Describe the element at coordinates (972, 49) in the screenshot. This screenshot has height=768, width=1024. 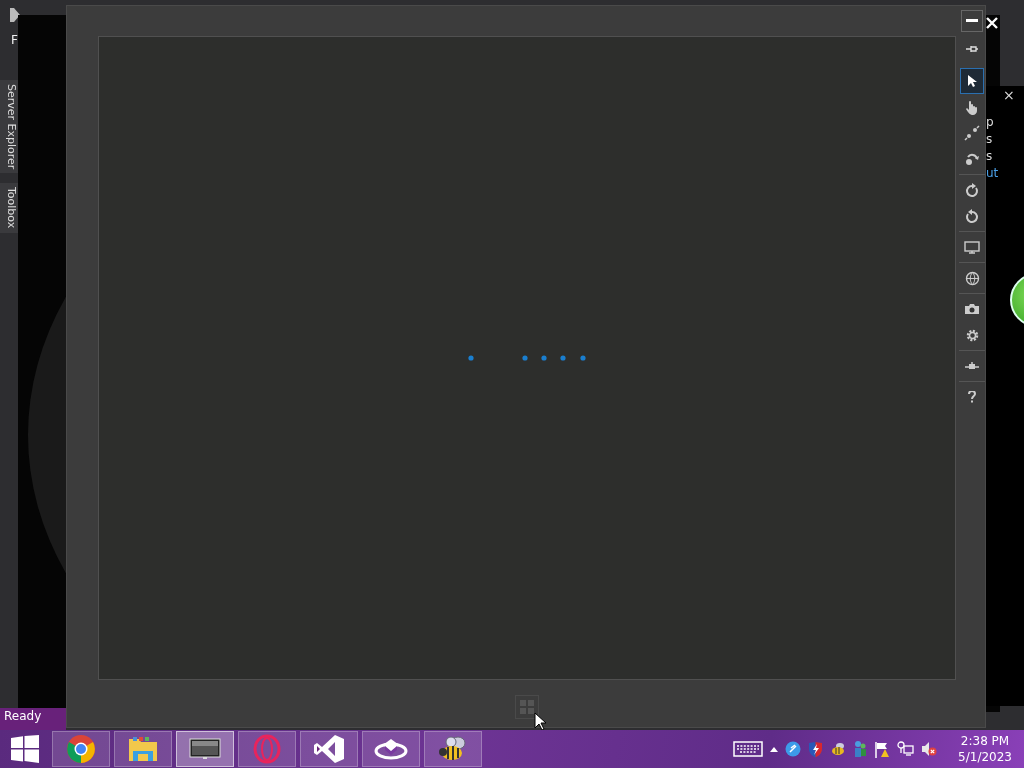
I see `pin-icon` at that location.